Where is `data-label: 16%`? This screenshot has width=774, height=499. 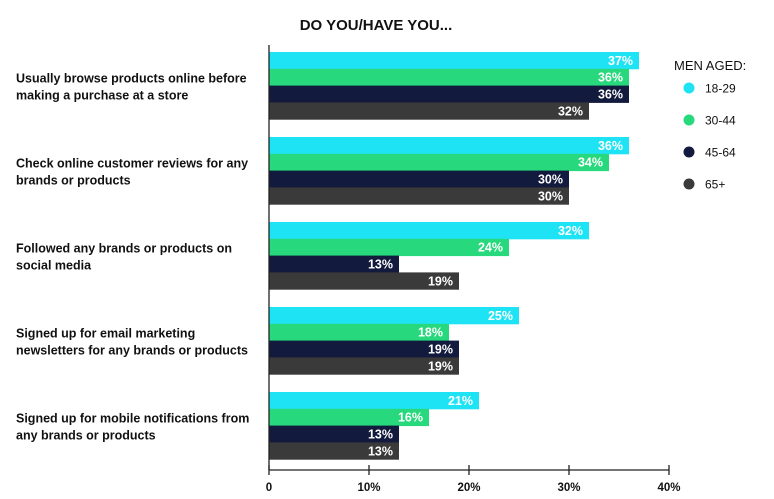
data-label: 16% is located at coordinates (410, 418).